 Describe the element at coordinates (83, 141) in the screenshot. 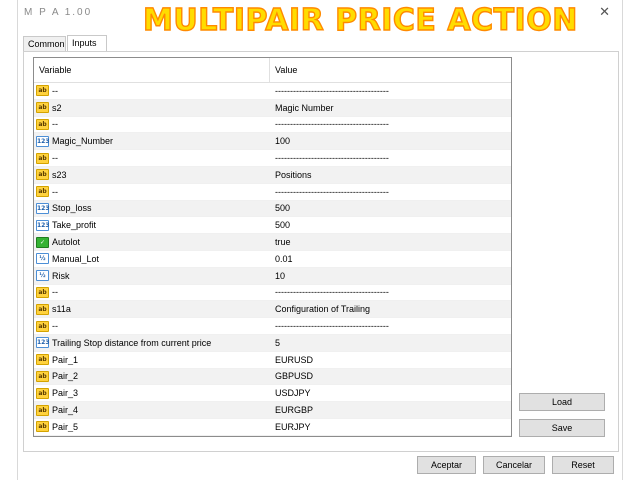

I see `variable-name: Magic_Number` at that location.